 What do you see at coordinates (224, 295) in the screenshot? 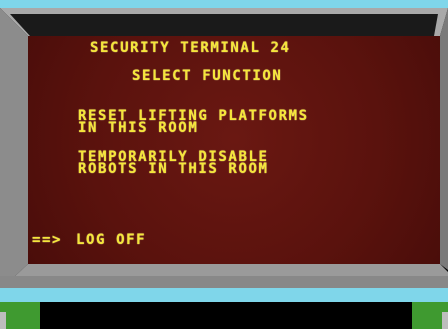
I see `bottom-cyan-band` at bounding box center [224, 295].